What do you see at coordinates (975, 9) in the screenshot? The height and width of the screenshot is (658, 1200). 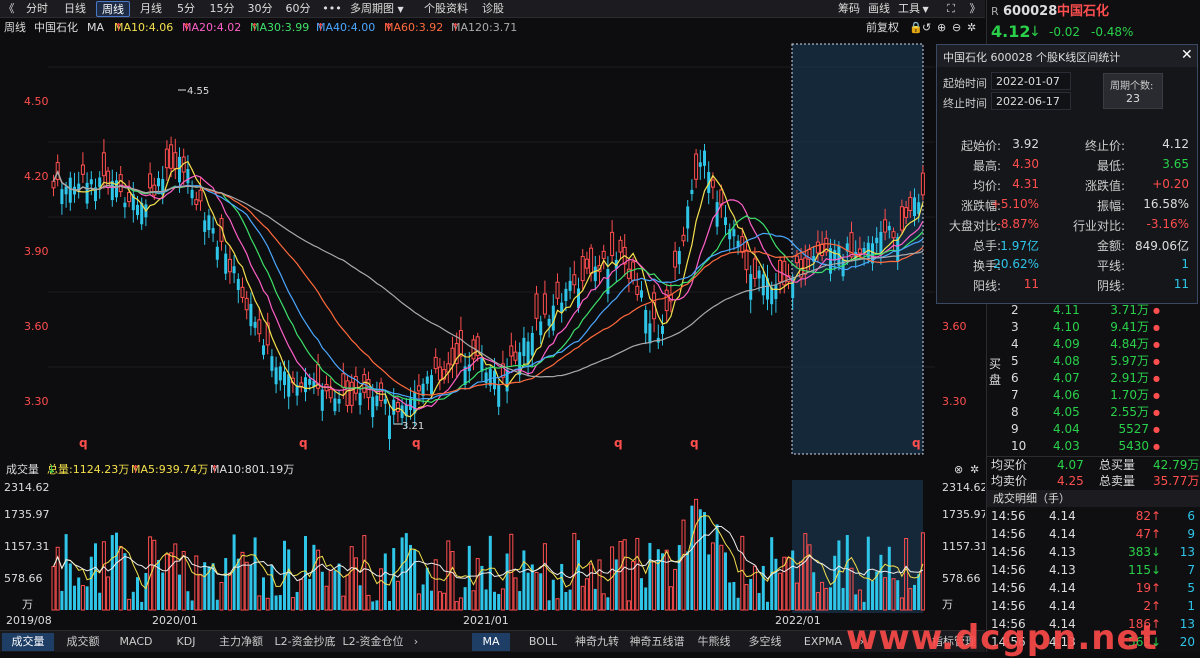 I see `collapse-right-icon: 》` at bounding box center [975, 9].